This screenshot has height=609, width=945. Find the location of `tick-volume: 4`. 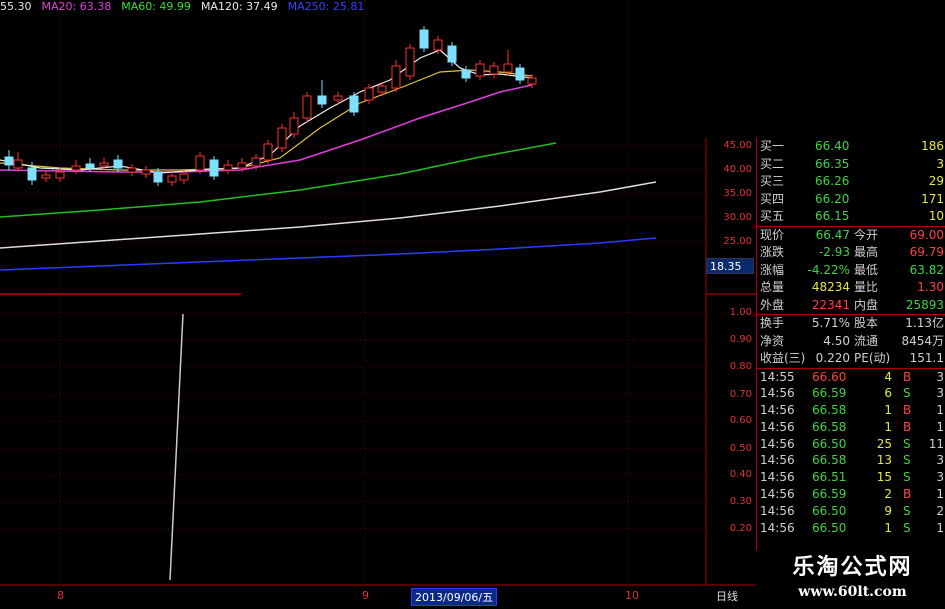

tick-volume: 4 is located at coordinates (888, 376).